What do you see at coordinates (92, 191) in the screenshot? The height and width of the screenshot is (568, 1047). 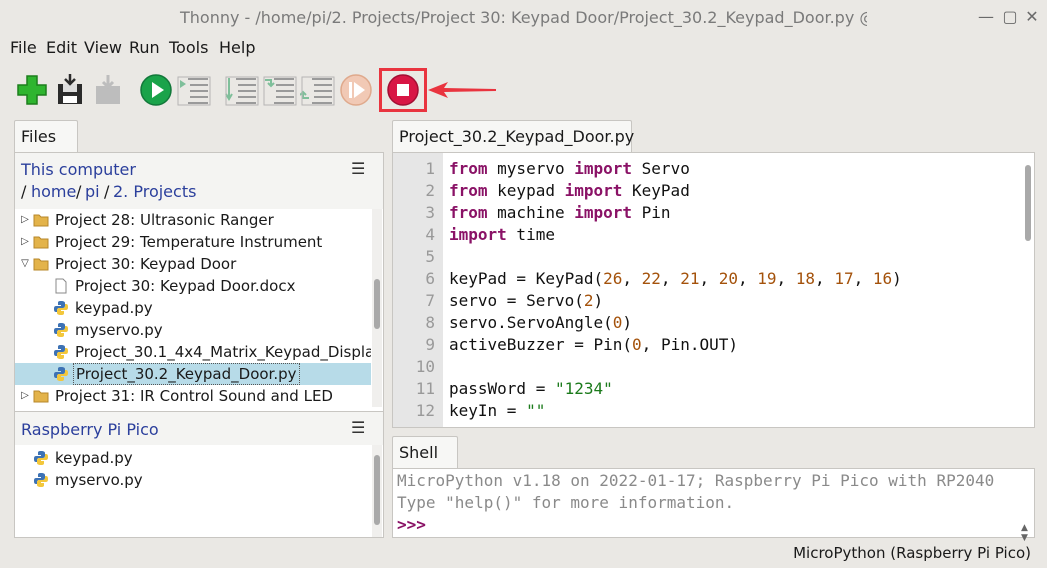 I see `breadcrumb-pi: pi` at bounding box center [92, 191].